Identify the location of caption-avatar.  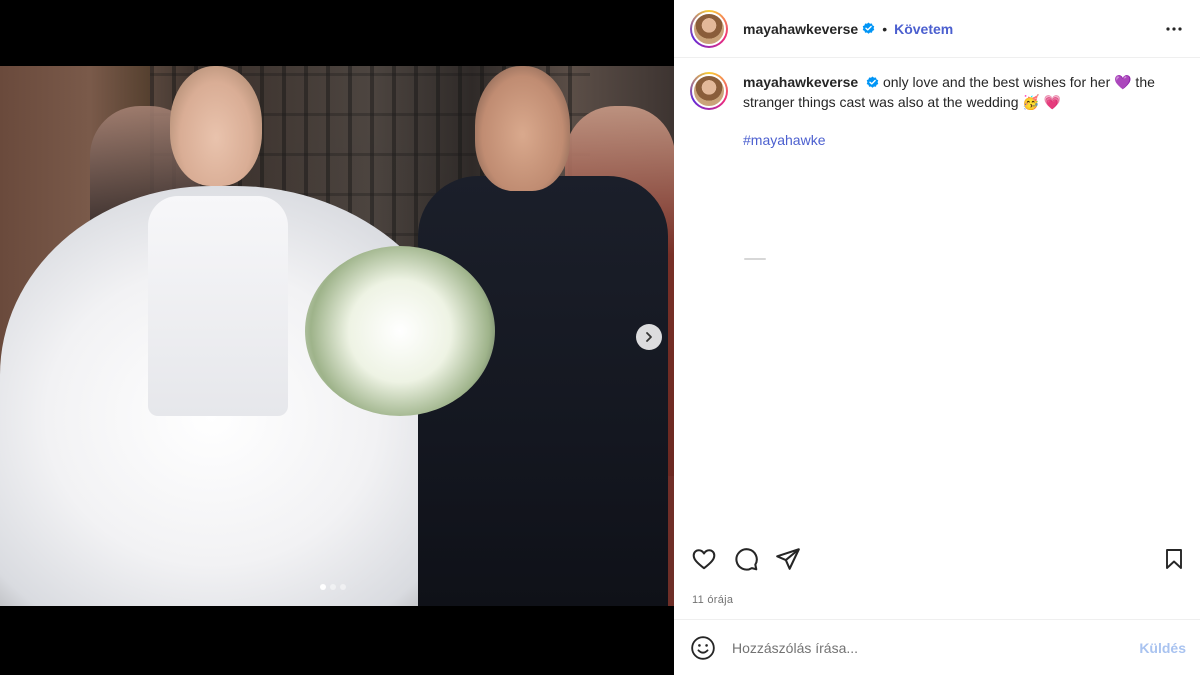
(709, 91).